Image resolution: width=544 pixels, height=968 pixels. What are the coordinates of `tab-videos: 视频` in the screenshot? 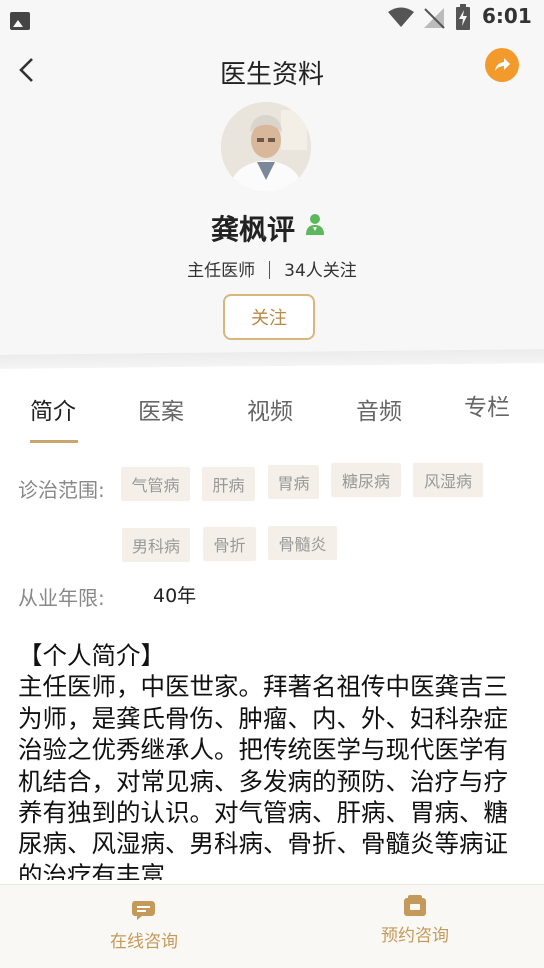 It's located at (270, 409).